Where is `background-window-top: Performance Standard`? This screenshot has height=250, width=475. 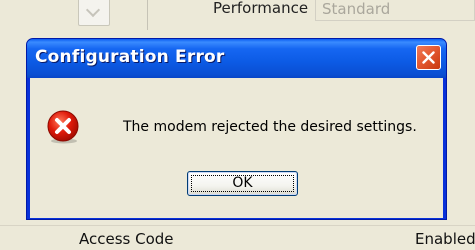 background-window-top: Performance Standard is located at coordinates (237, 15).